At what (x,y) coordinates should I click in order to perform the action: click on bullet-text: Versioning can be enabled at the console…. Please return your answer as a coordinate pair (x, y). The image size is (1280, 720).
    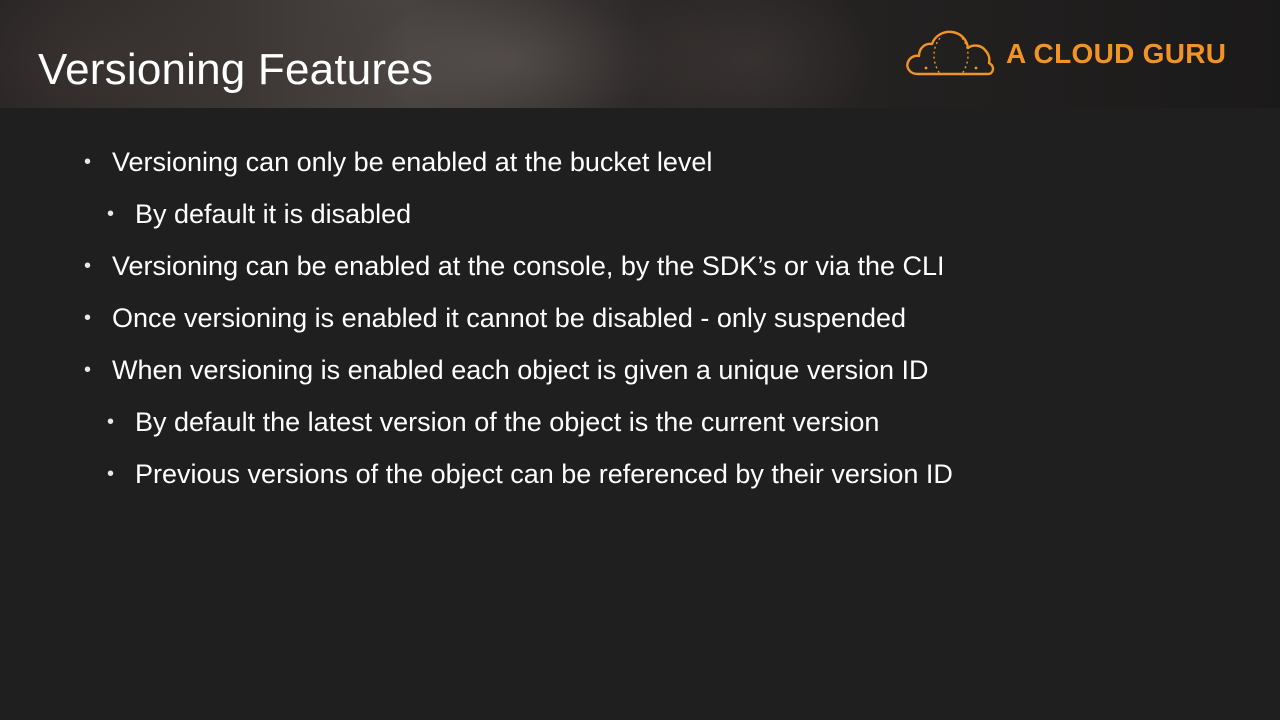
    Looking at the image, I should click on (528, 266).